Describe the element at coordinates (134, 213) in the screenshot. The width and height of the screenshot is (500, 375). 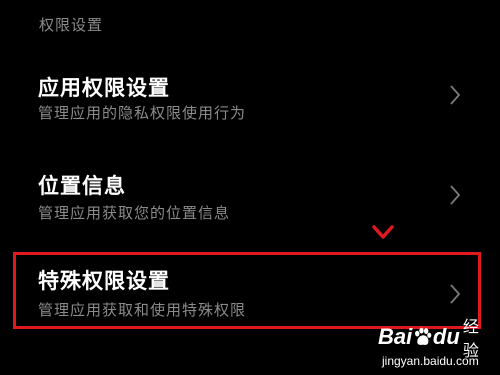
I see `item-subtitle: 管理应用获取您的位置信息` at that location.